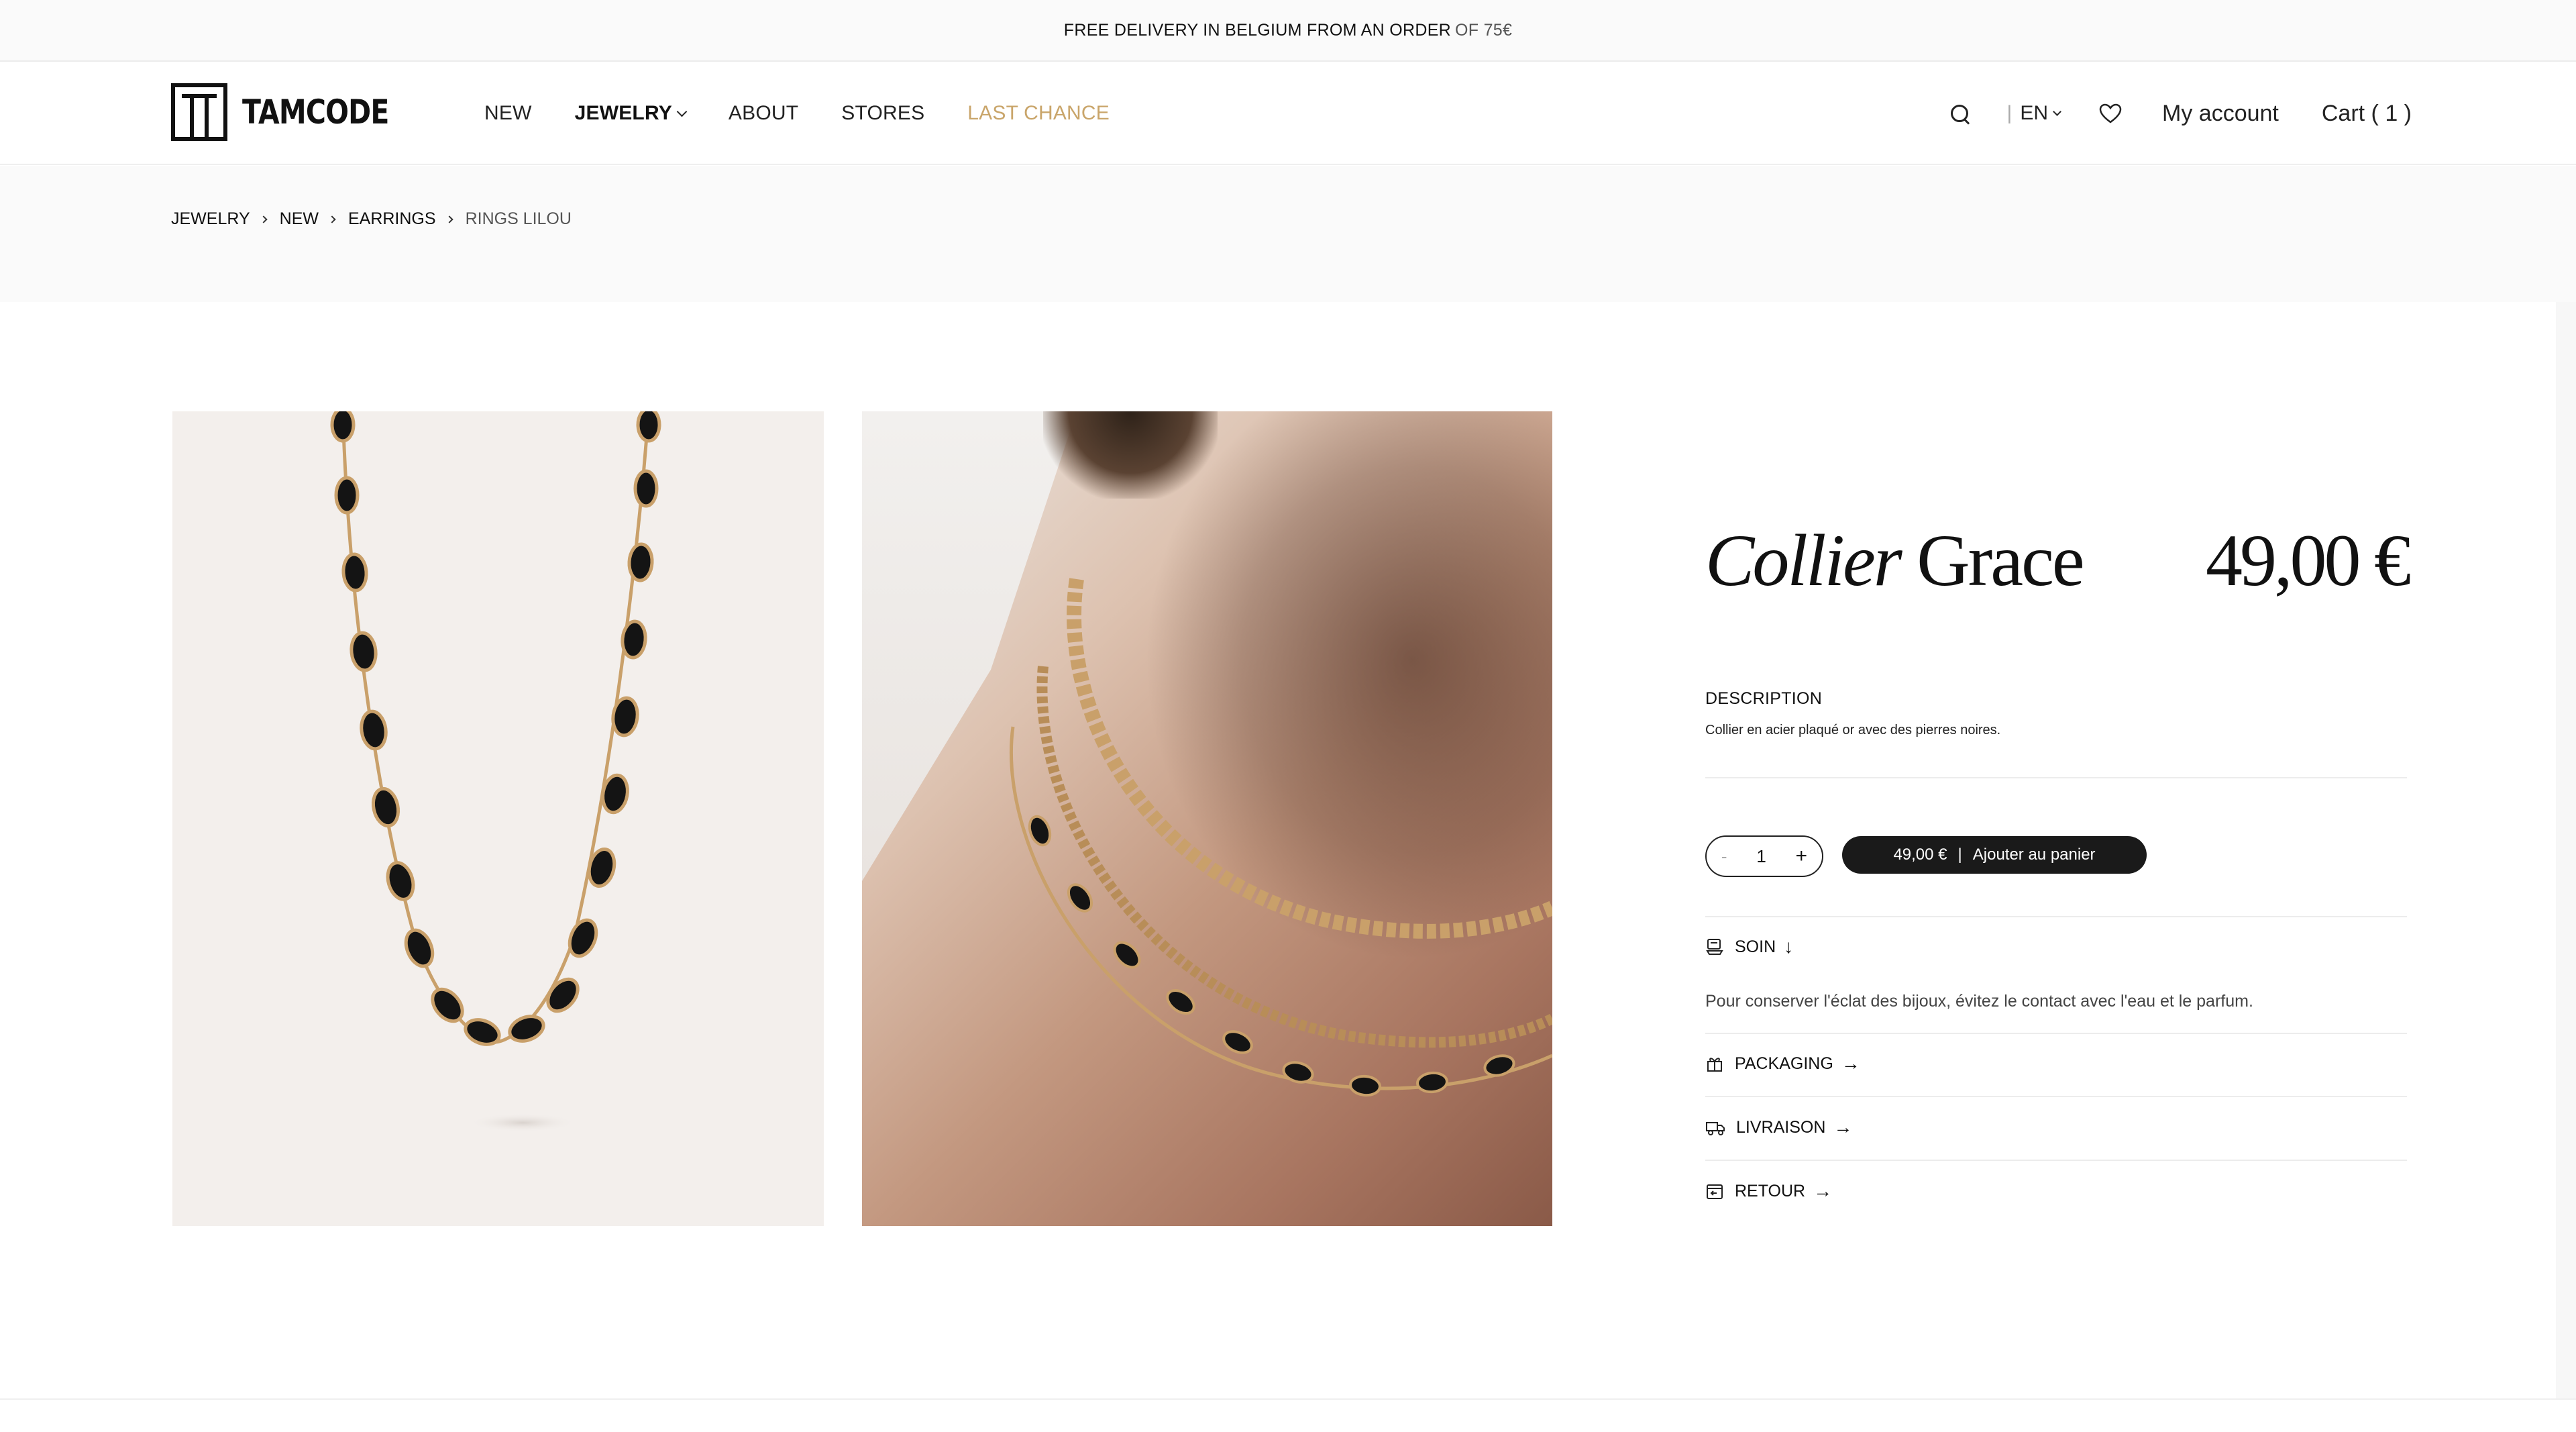  I want to click on nav-item-stores: STORES, so click(882, 113).